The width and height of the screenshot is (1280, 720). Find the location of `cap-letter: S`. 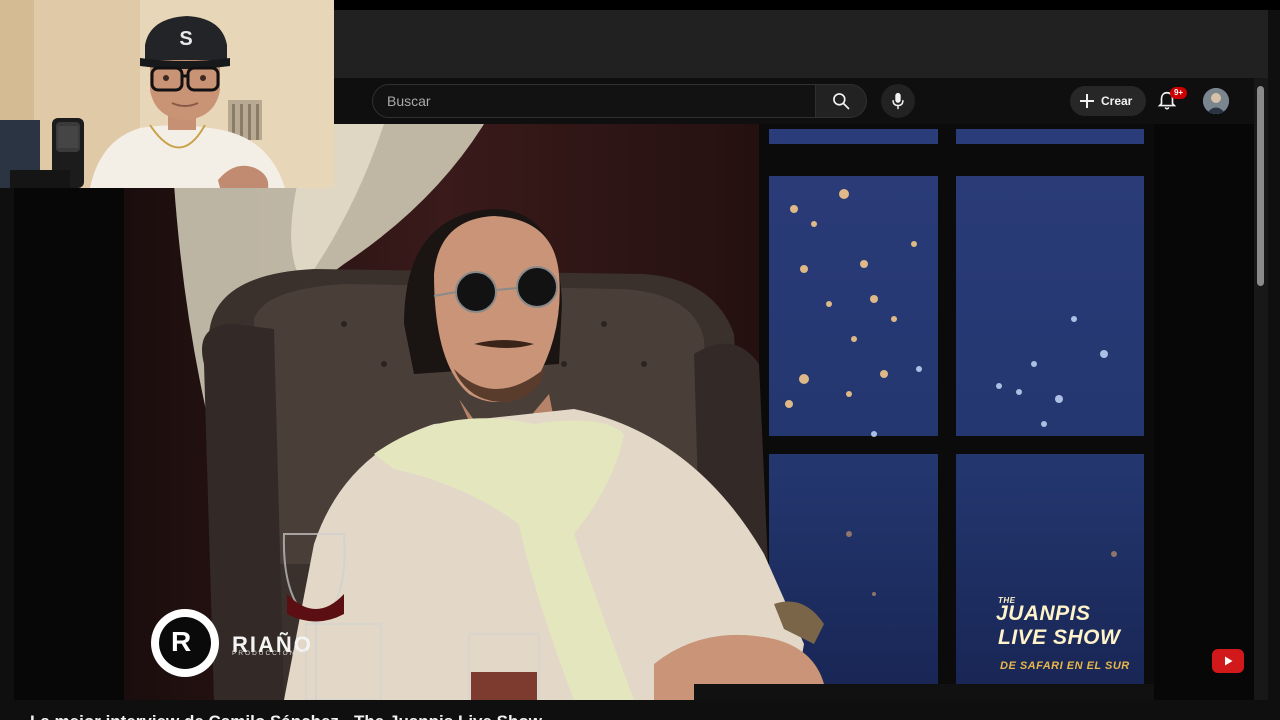

cap-letter: S is located at coordinates (185, 39).